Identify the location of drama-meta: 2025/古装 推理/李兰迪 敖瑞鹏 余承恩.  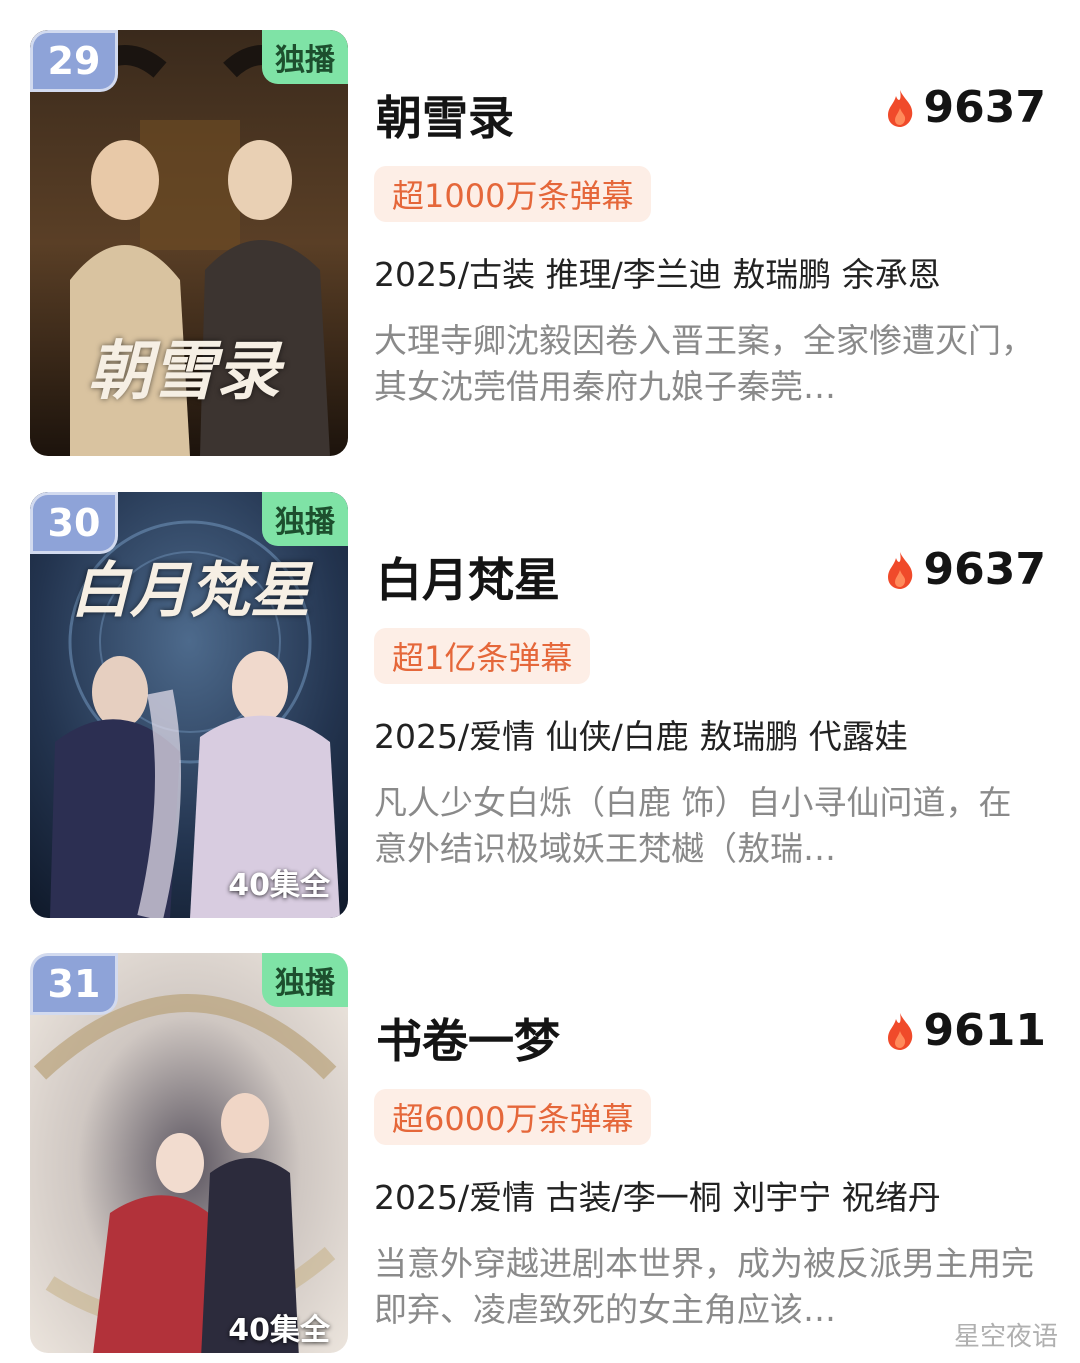
(657, 274).